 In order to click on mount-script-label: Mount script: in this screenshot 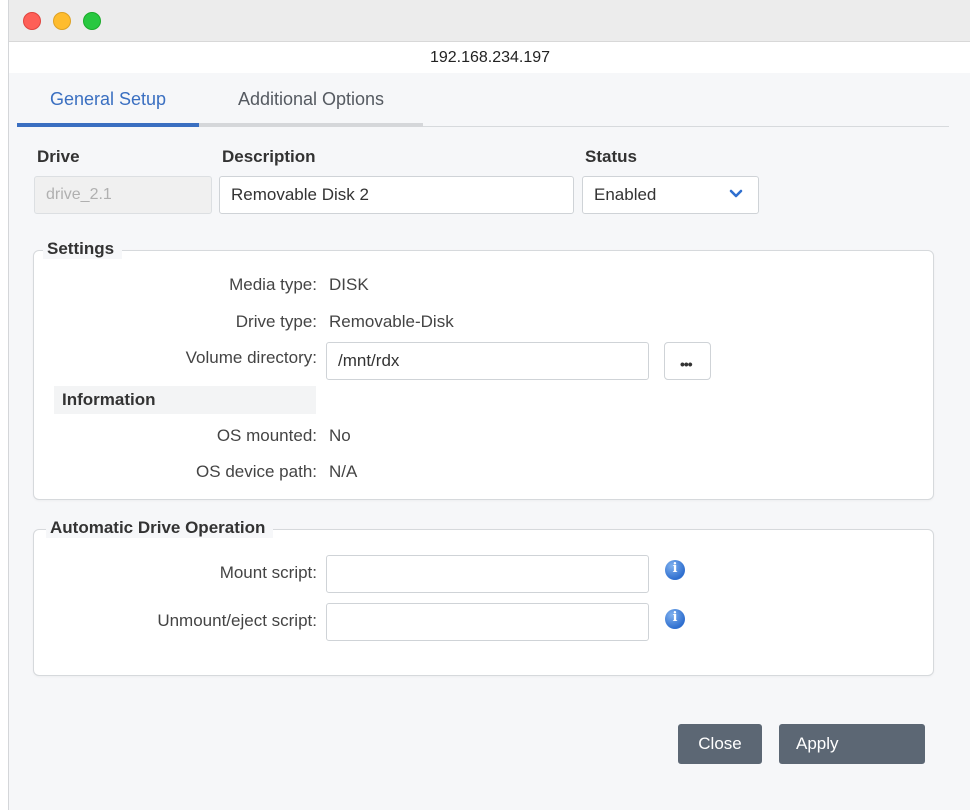, I will do `click(268, 572)`.